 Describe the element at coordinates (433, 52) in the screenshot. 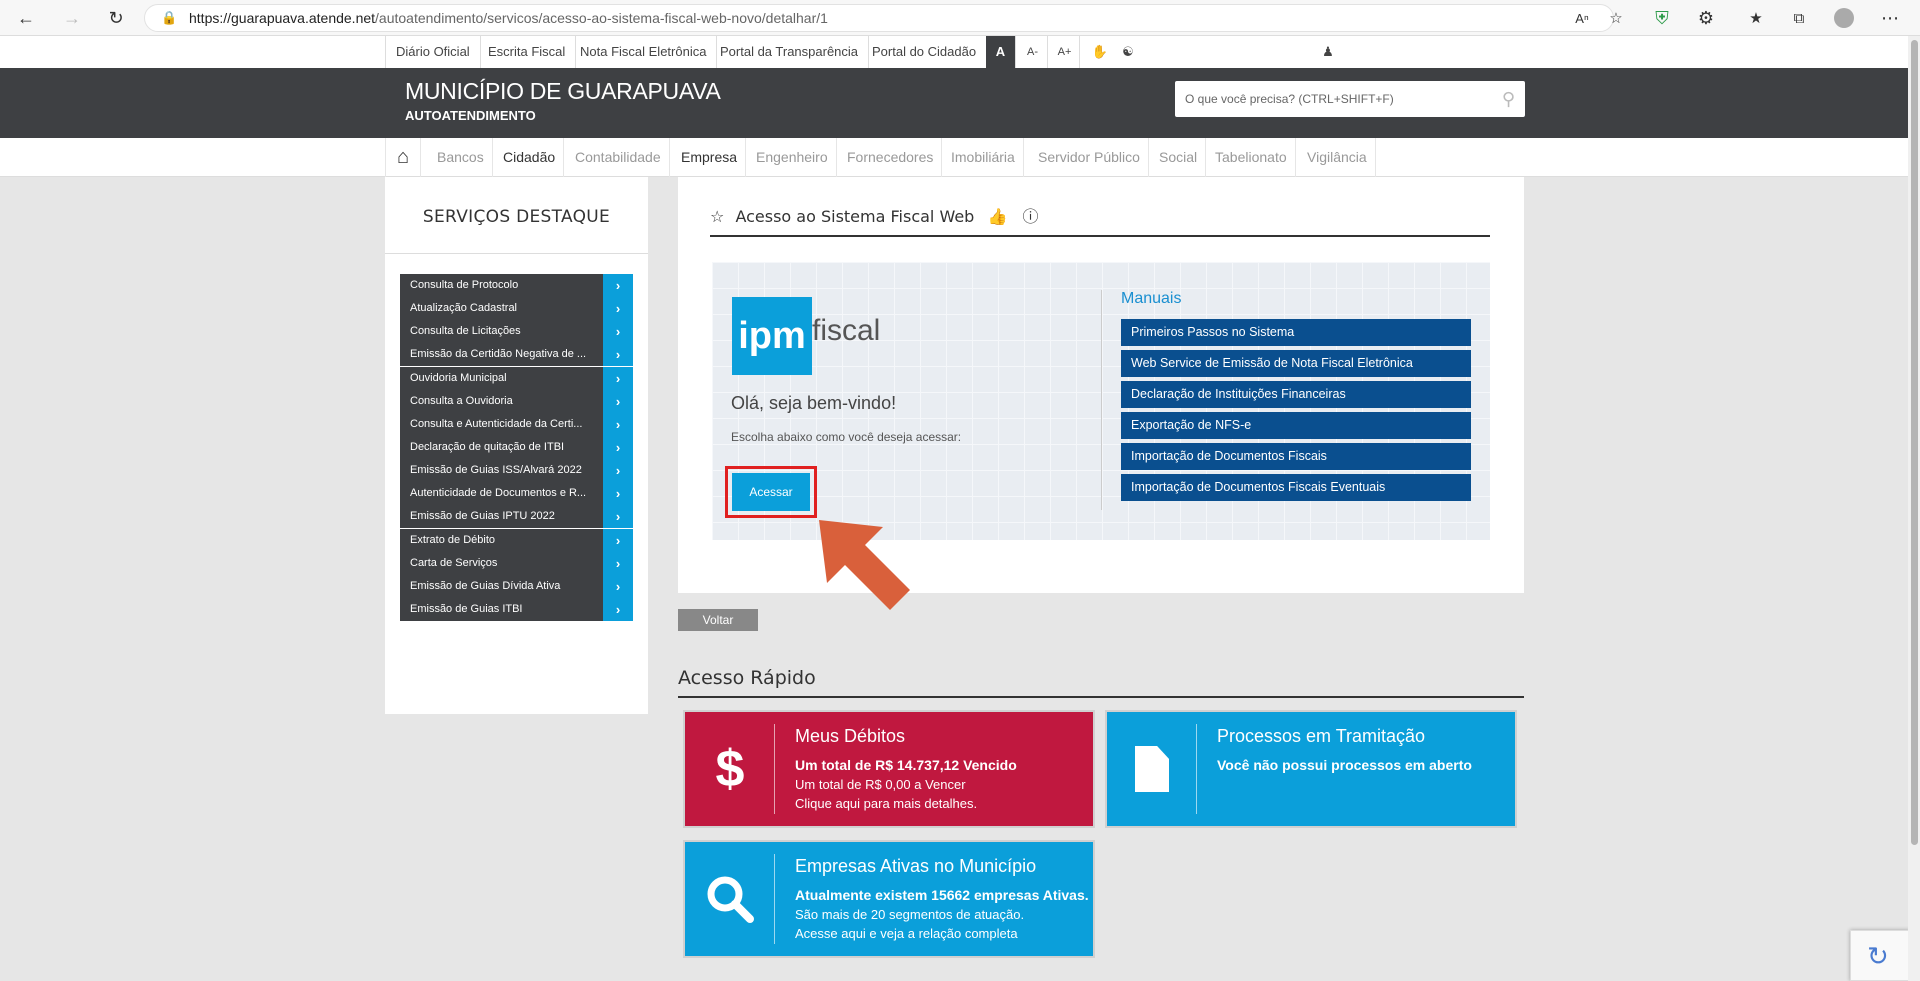

I see `toplink-diario-oficial: Diário Oficial` at that location.